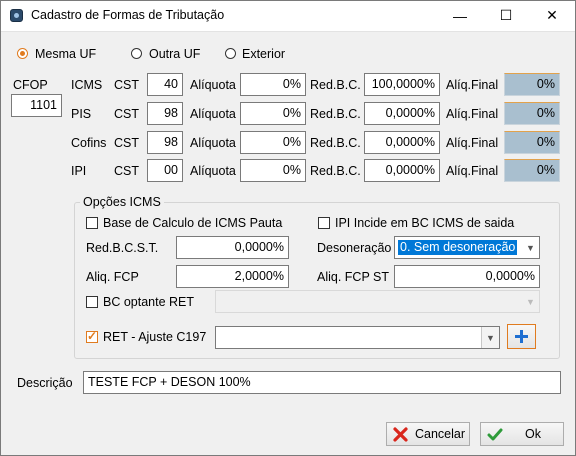  What do you see at coordinates (532, 142) in the screenshot?
I see `cofins-aliq-final-field: 0%` at bounding box center [532, 142].